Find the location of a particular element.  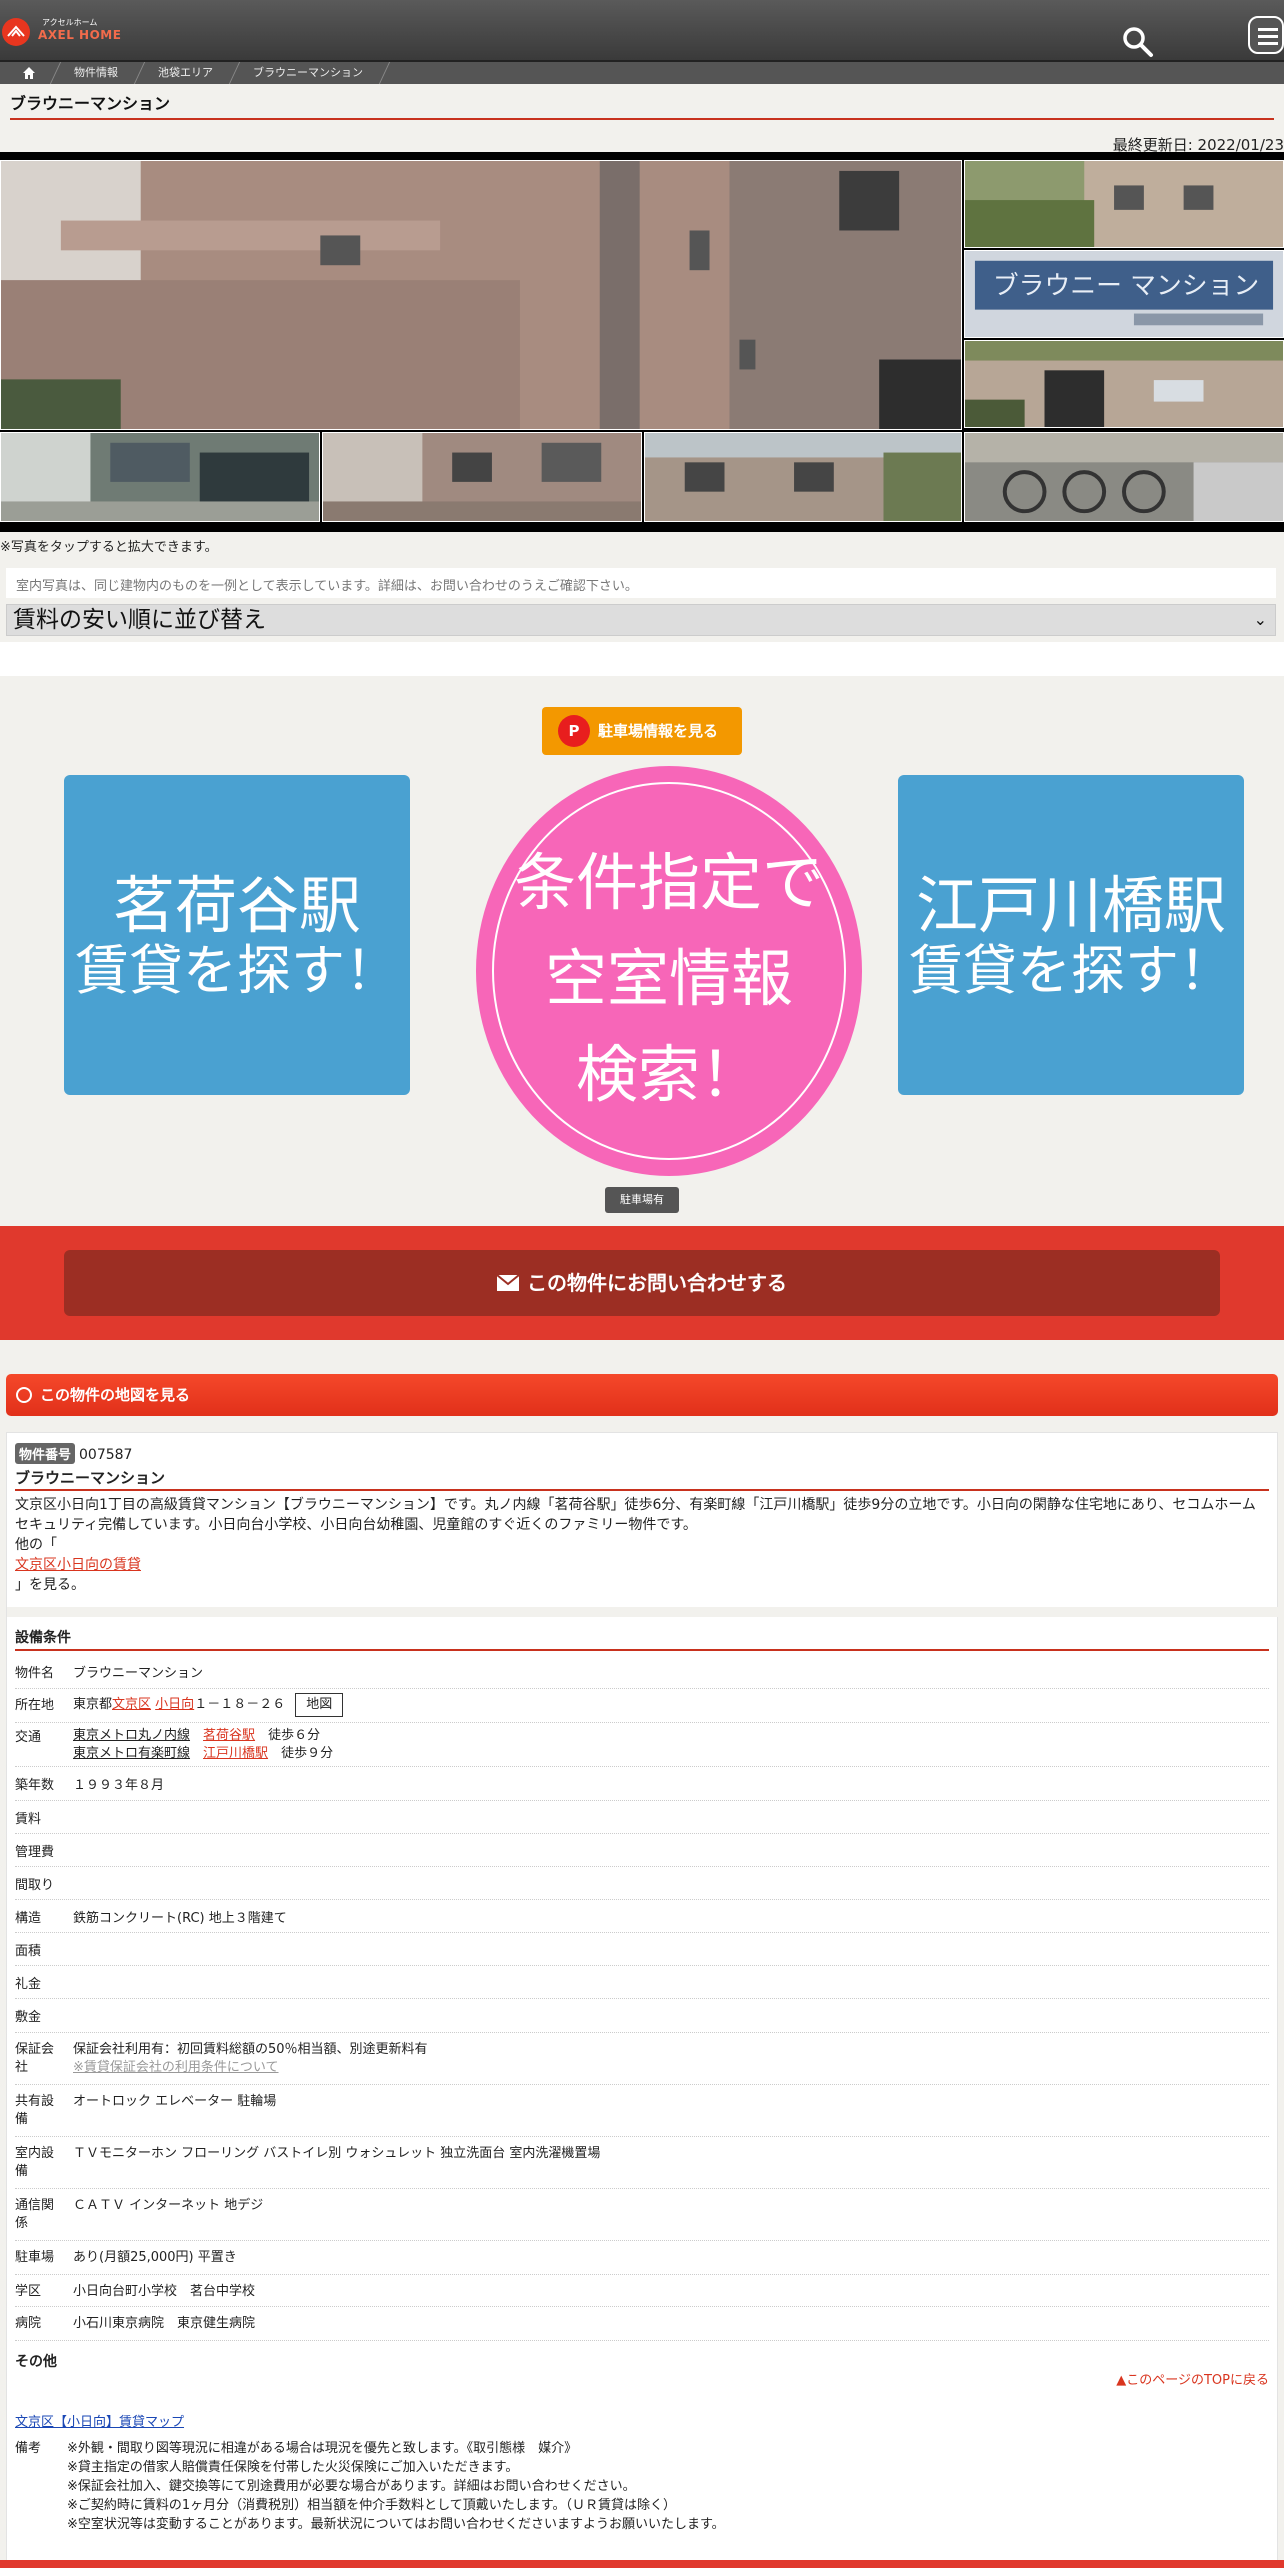

spec-row-shared-facilities: 共有設備 オートロック エレベーター 駐輪場 is located at coordinates (642, 2111).